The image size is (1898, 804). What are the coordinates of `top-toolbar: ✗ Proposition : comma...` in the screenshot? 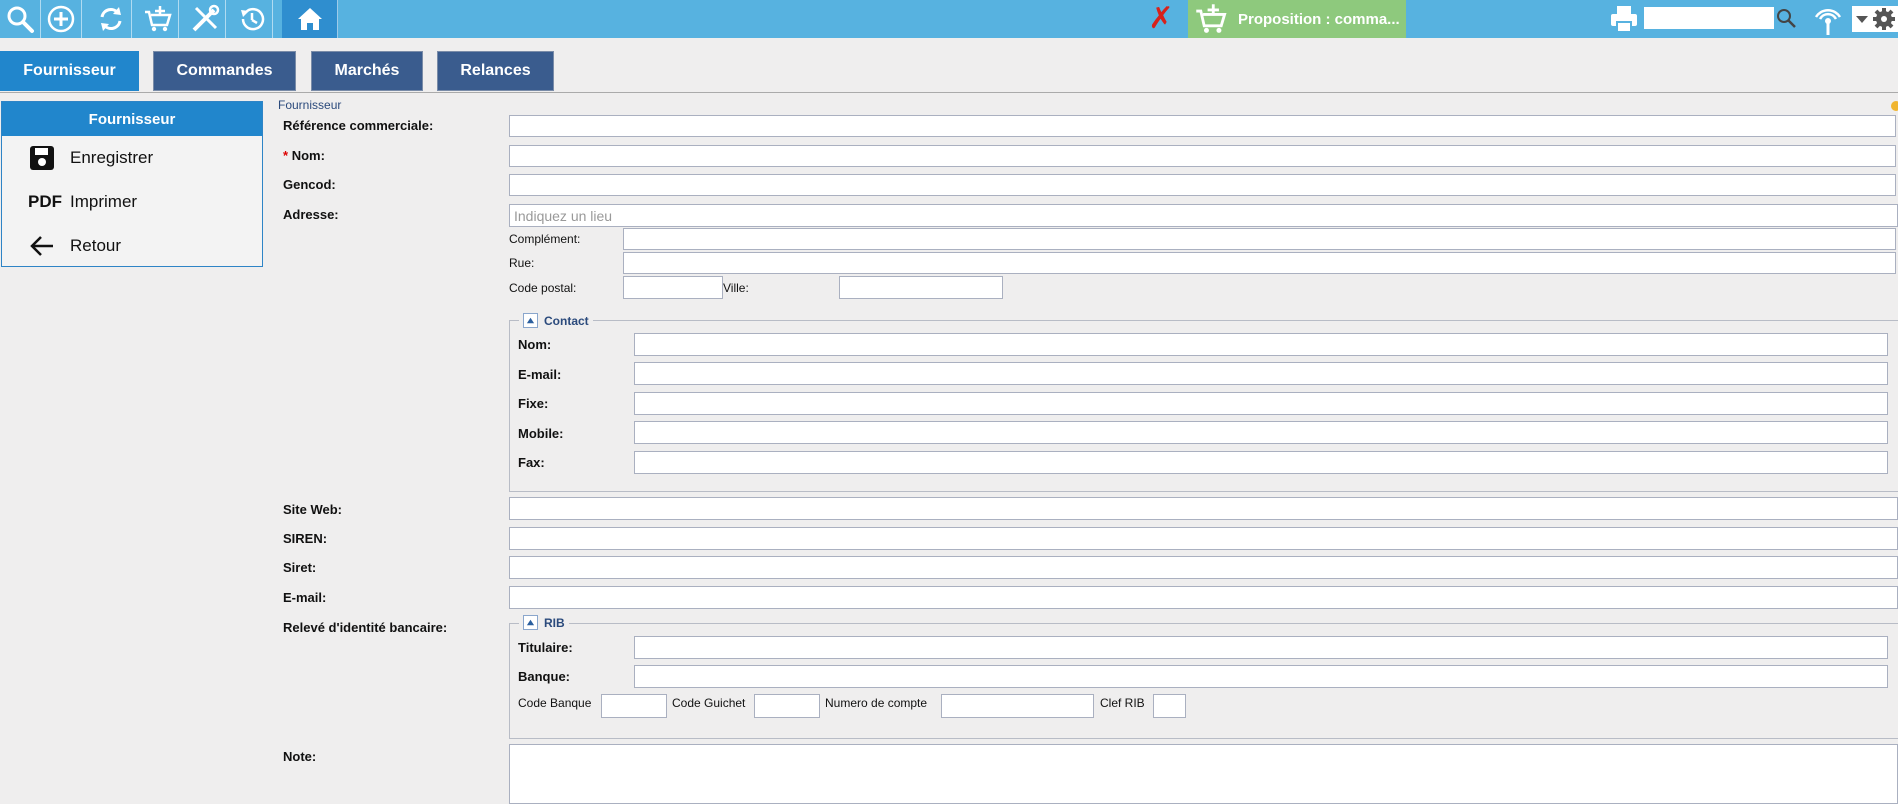 It's located at (949, 19).